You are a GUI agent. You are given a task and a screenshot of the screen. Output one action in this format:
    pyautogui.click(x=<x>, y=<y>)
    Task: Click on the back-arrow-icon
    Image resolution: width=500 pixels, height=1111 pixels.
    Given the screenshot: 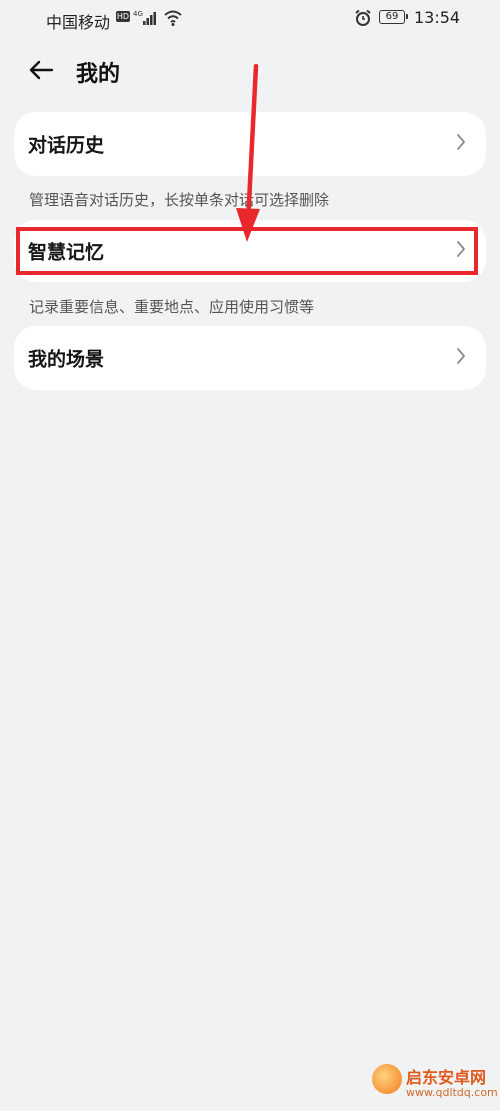 What is the action you would take?
    pyautogui.click(x=41, y=72)
    